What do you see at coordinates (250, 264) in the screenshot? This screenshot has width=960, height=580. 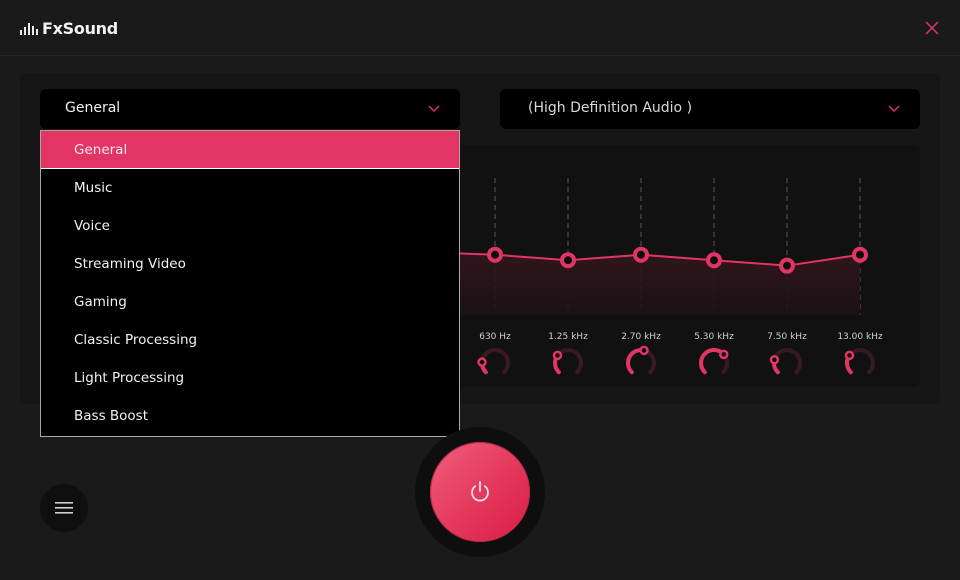 I see `preset-option: Streaming Video` at bounding box center [250, 264].